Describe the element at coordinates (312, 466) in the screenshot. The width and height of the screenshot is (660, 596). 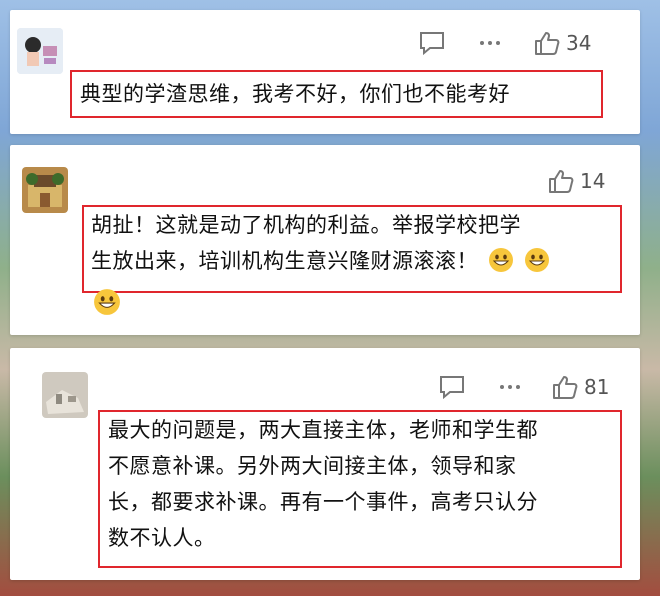
I see `comment-line: 不愿意补课。另外两大间接主体，领导和家` at that location.